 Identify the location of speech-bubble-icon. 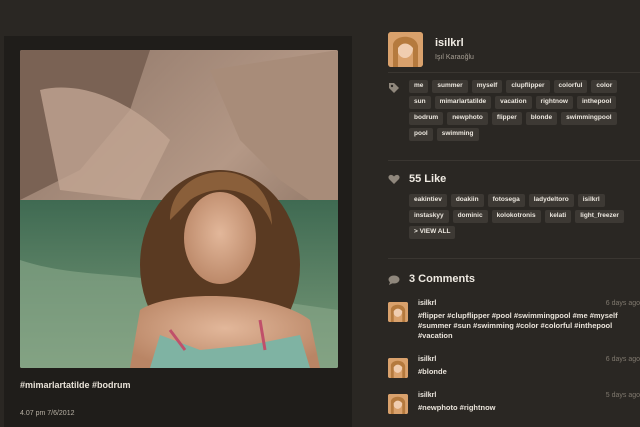
(394, 282).